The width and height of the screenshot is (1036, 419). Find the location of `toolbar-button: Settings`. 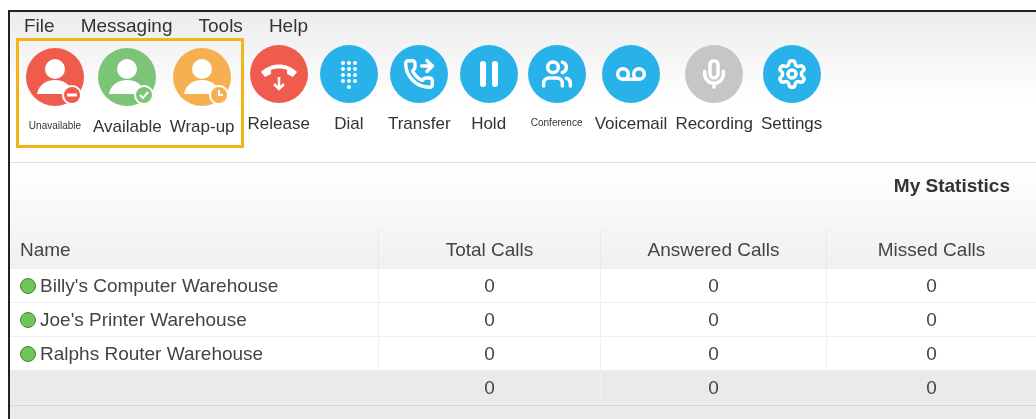

toolbar-button: Settings is located at coordinates (791, 90).